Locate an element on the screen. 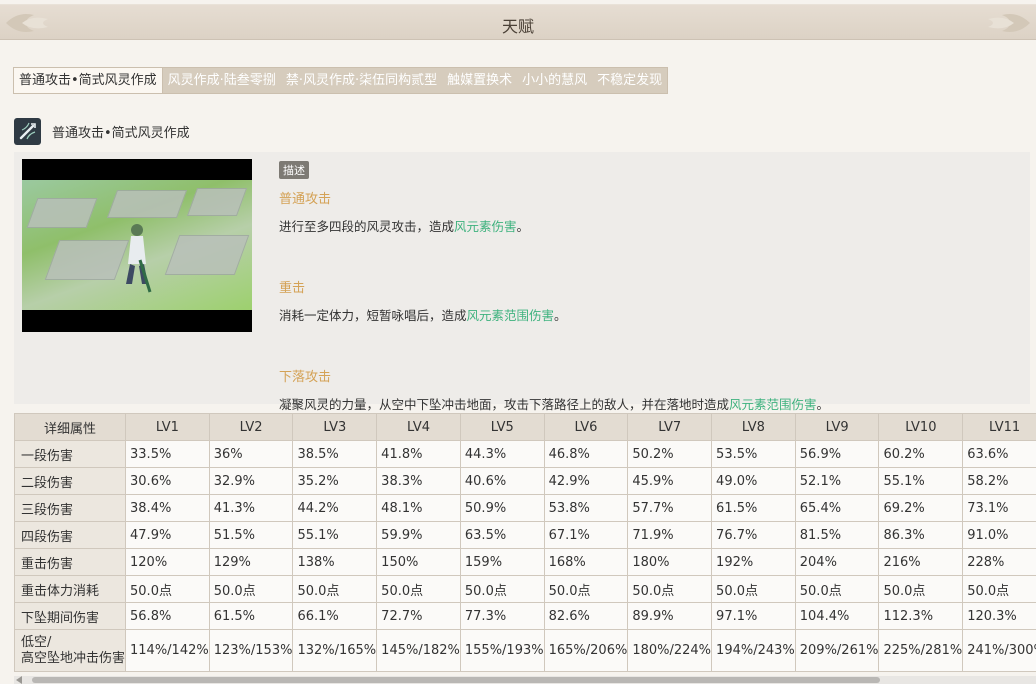 This screenshot has width=1036, height=684. table-cell: 155%/193% is located at coordinates (502, 650).